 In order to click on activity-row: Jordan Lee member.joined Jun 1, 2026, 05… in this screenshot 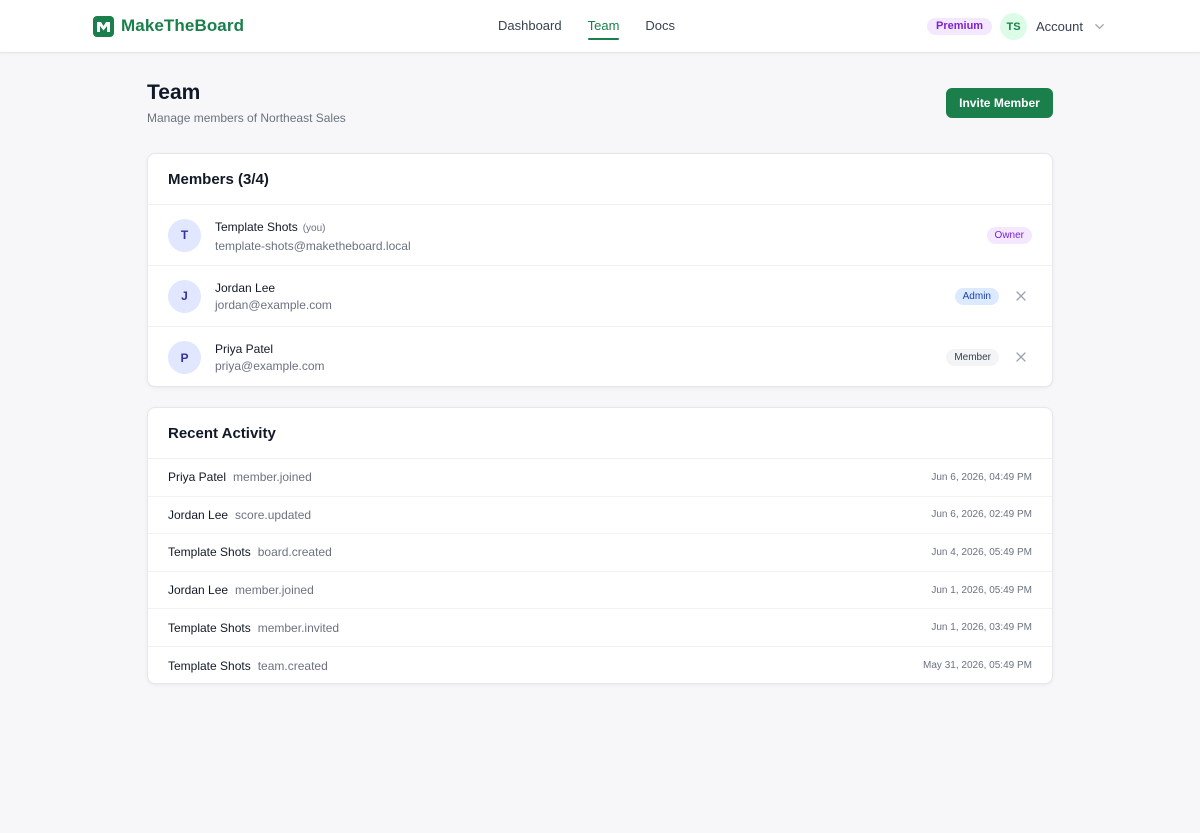, I will do `click(600, 591)`.